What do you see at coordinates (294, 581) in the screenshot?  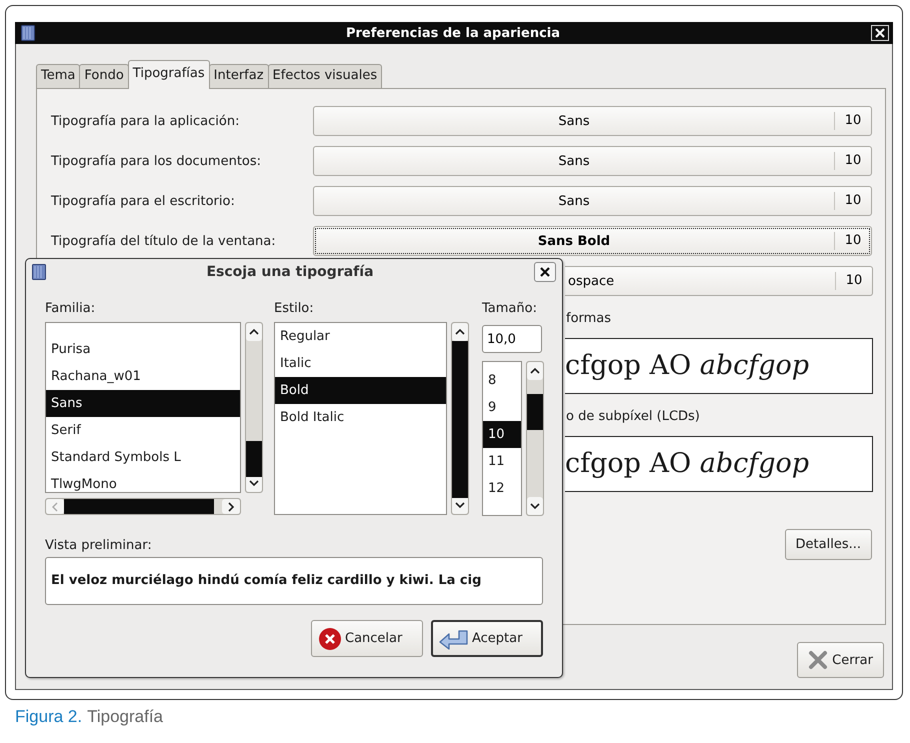 I see `preview-field: El veloz murciélago hindú comía feliz cardillo y kiwi. La cig` at bounding box center [294, 581].